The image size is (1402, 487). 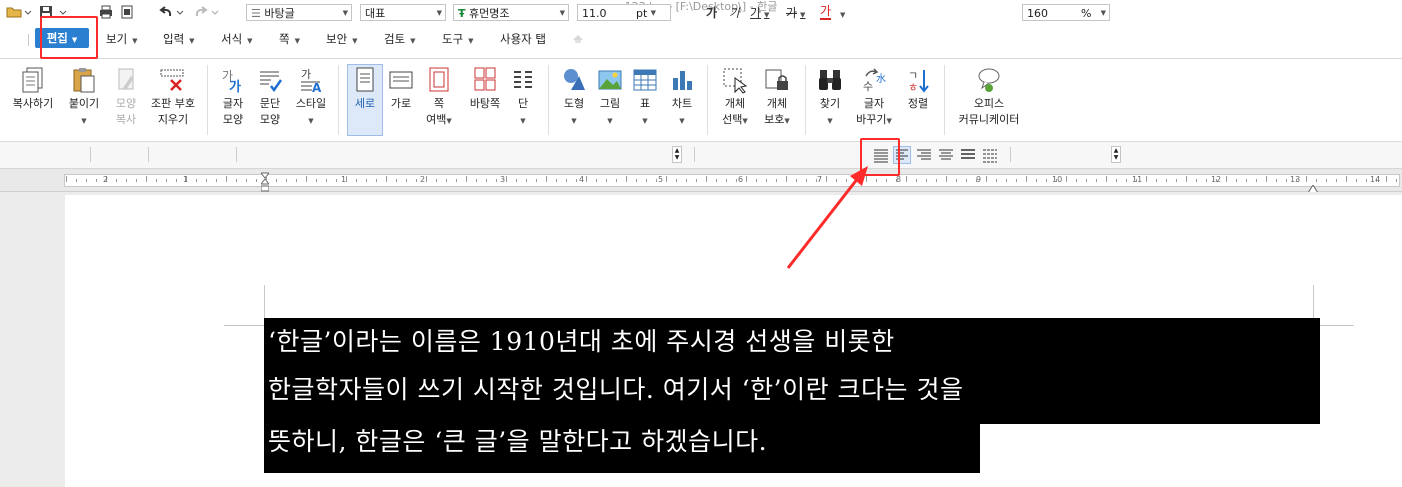 What do you see at coordinates (523, 97) in the screenshot?
I see `columns-button: 단 ▼` at bounding box center [523, 97].